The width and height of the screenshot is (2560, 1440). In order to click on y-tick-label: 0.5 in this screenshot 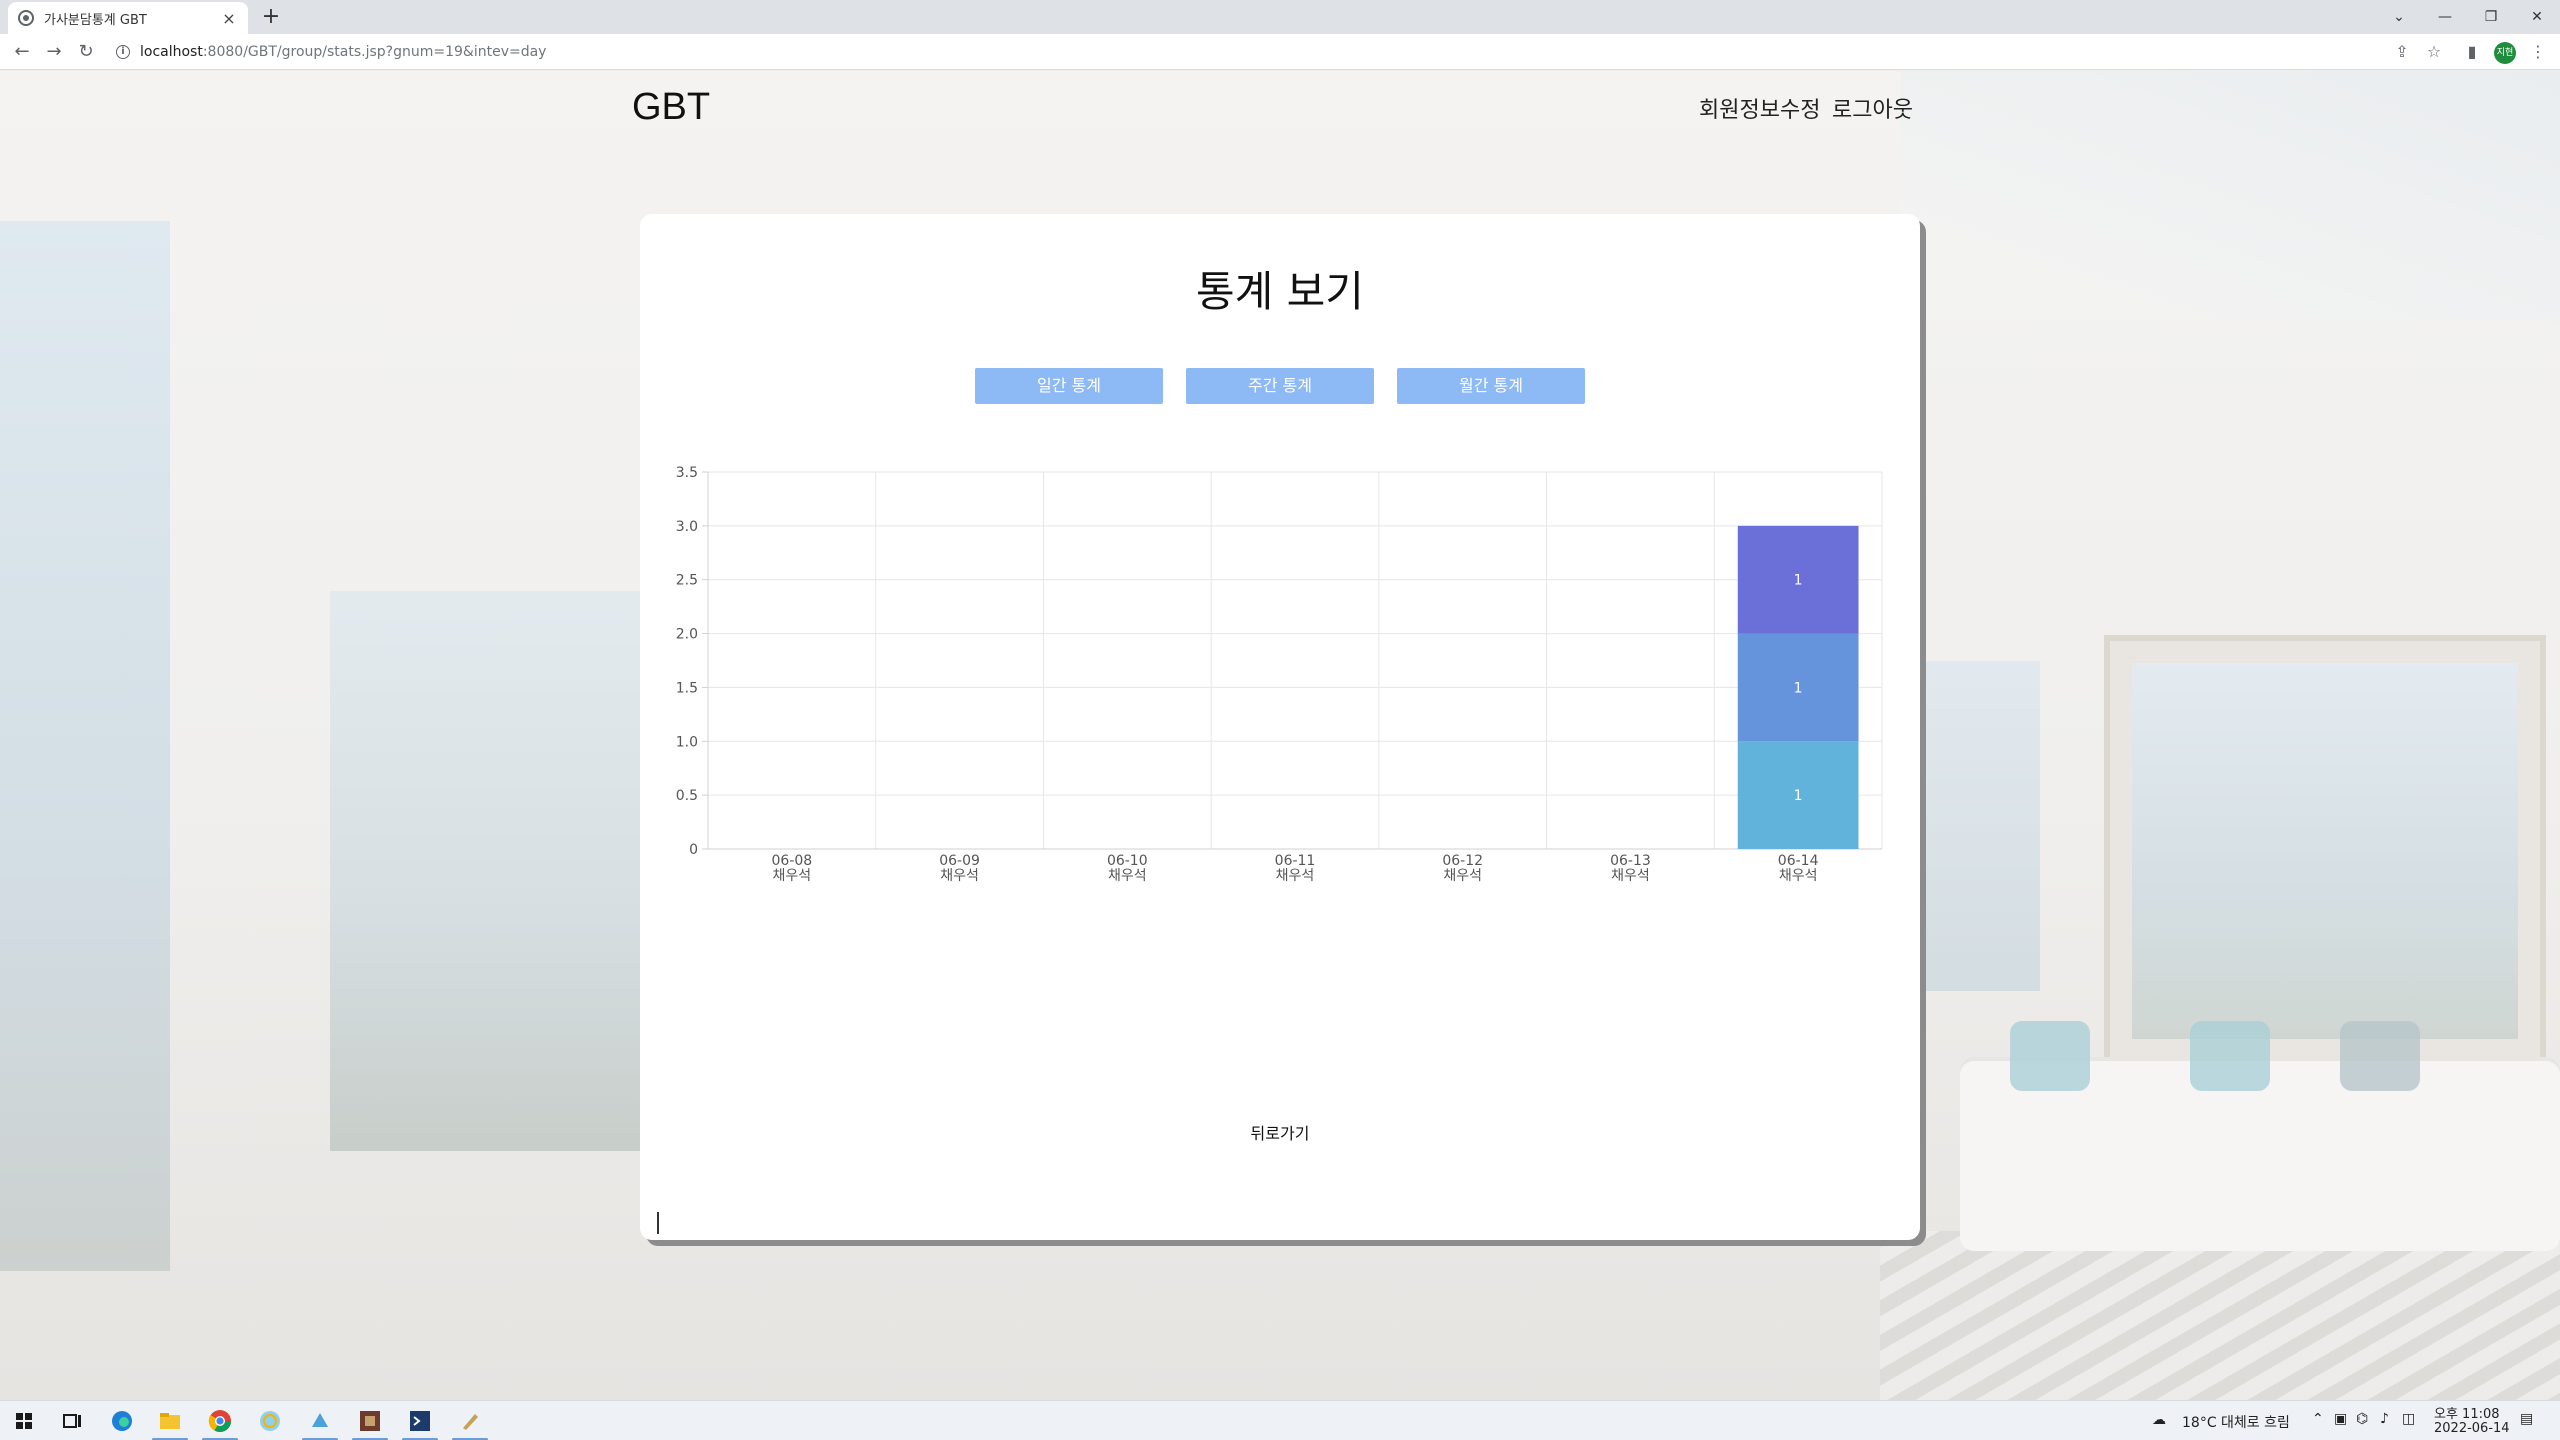, I will do `click(687, 796)`.